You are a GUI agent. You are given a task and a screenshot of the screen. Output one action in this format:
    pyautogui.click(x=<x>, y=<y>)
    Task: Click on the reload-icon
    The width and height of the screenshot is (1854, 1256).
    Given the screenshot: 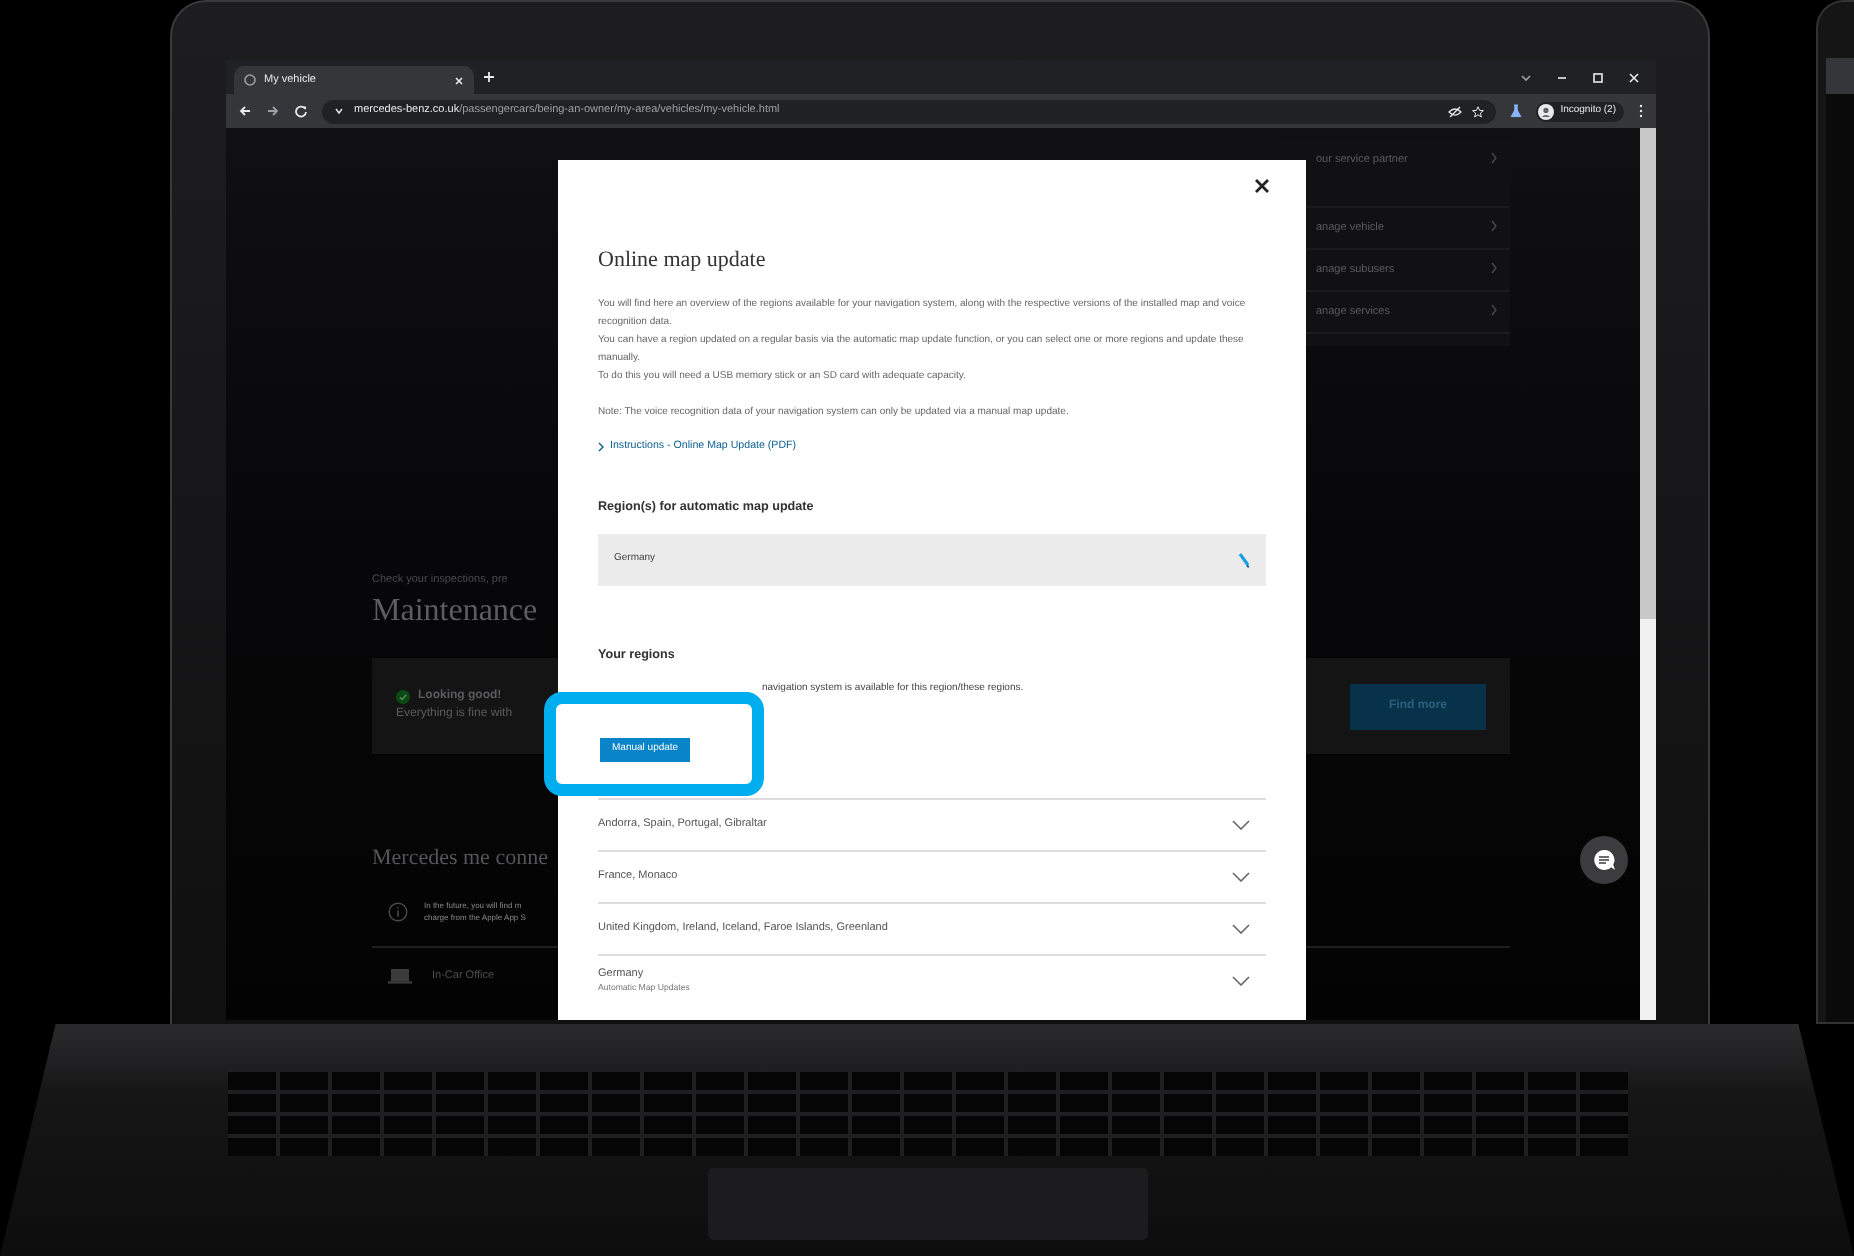 What is the action you would take?
    pyautogui.click(x=301, y=111)
    